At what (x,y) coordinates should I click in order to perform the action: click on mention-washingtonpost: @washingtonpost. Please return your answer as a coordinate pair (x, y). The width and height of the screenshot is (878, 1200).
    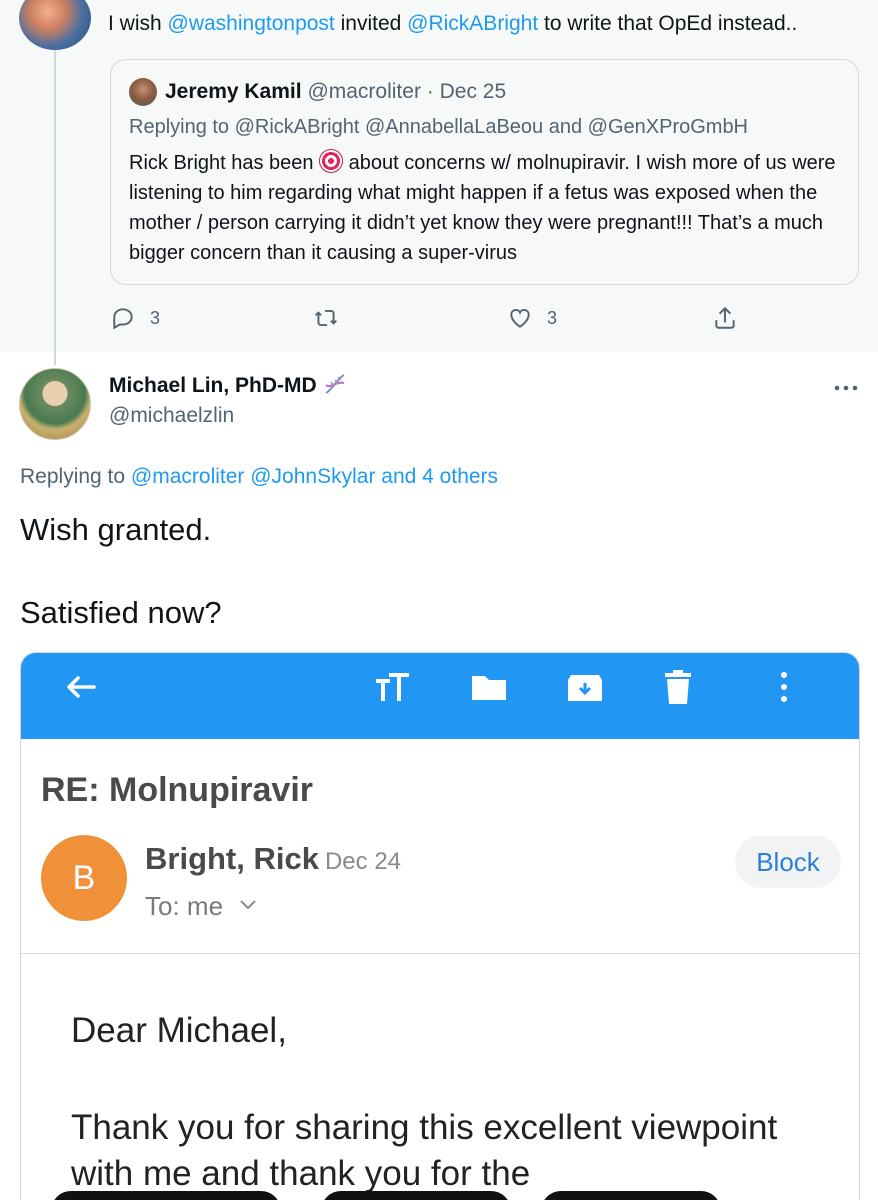
    Looking at the image, I should click on (251, 23).